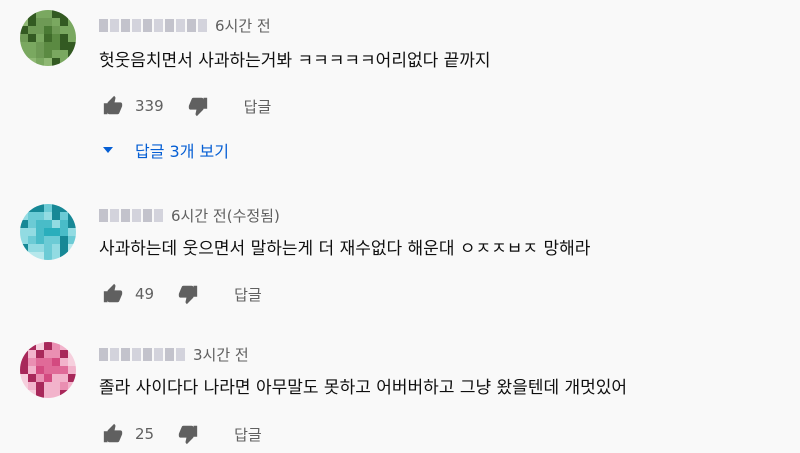  What do you see at coordinates (295, 61) in the screenshot?
I see `comment-text: 헛웃음치면서 사과하는거봐 ㅋㅋㅋㅋㅋ어리없다 끝까지` at bounding box center [295, 61].